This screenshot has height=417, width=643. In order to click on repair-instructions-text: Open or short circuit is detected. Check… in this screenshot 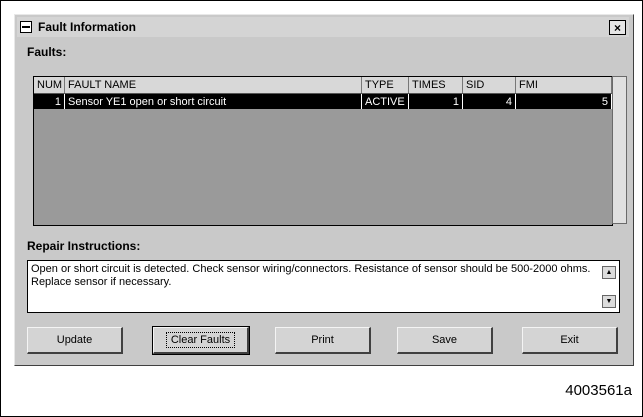, I will do `click(323, 286)`.